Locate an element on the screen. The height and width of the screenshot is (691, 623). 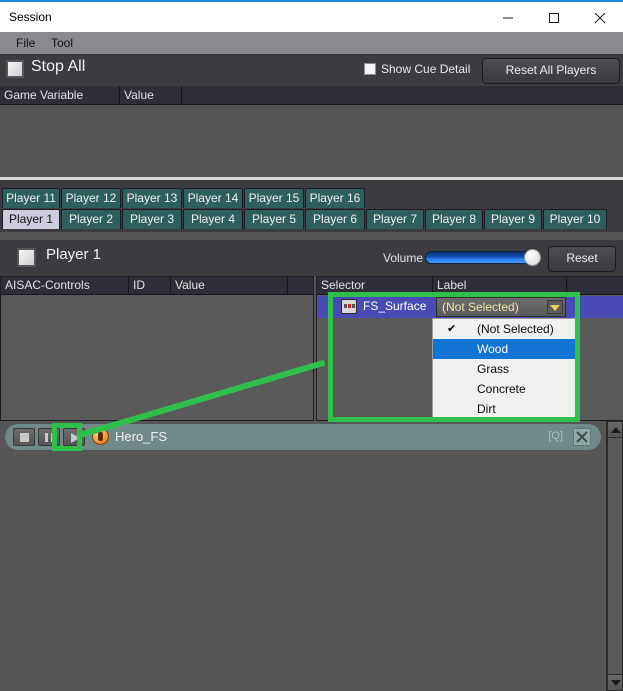
dropdown-item-label: Grass is located at coordinates (493, 369).